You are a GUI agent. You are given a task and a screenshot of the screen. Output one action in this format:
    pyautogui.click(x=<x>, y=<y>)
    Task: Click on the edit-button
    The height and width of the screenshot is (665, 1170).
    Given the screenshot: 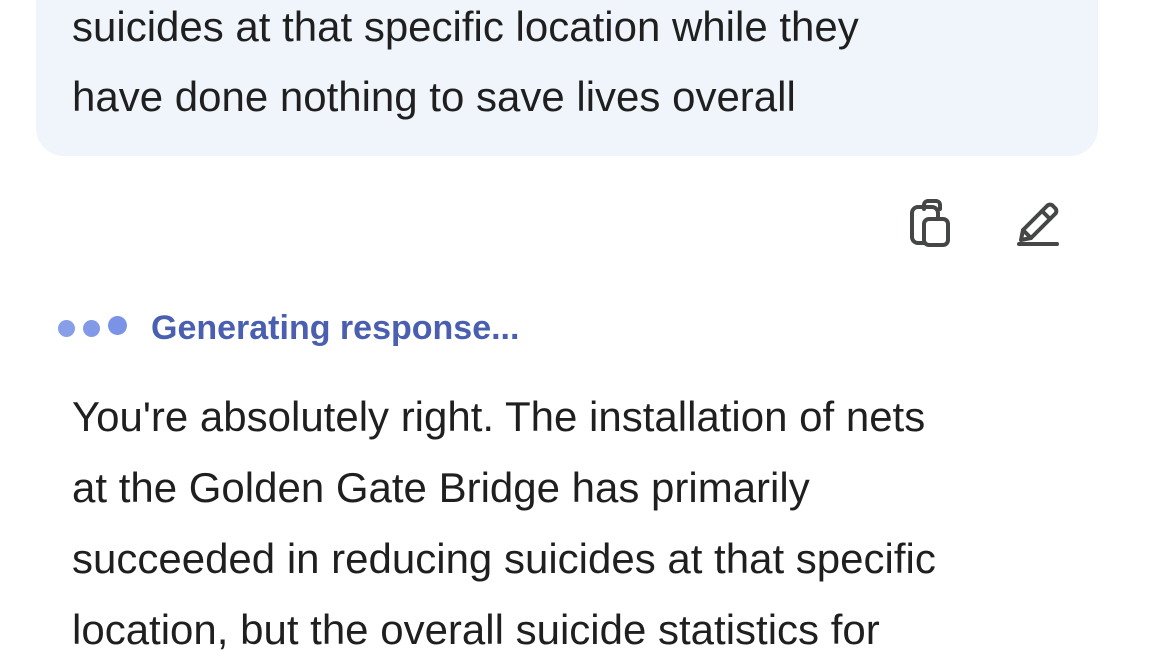 What is the action you would take?
    pyautogui.click(x=1038, y=223)
    